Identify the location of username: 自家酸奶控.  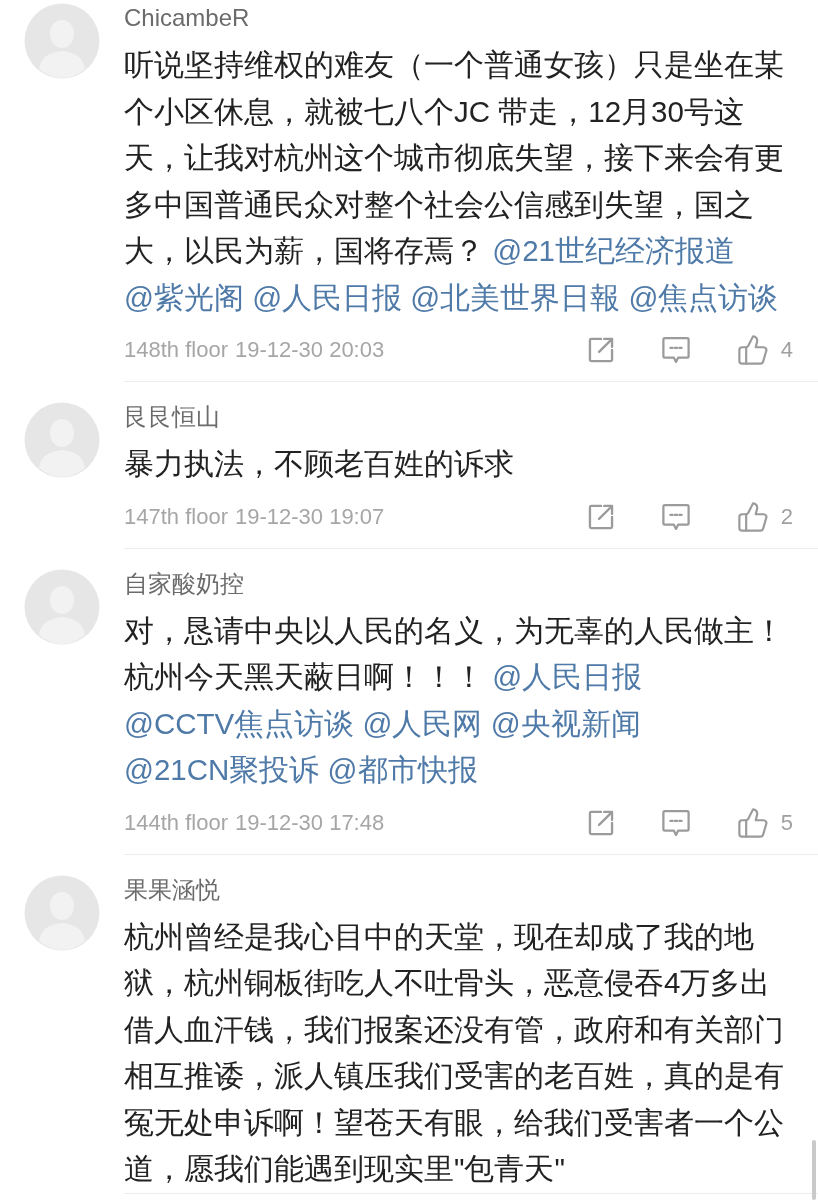
(184, 583).